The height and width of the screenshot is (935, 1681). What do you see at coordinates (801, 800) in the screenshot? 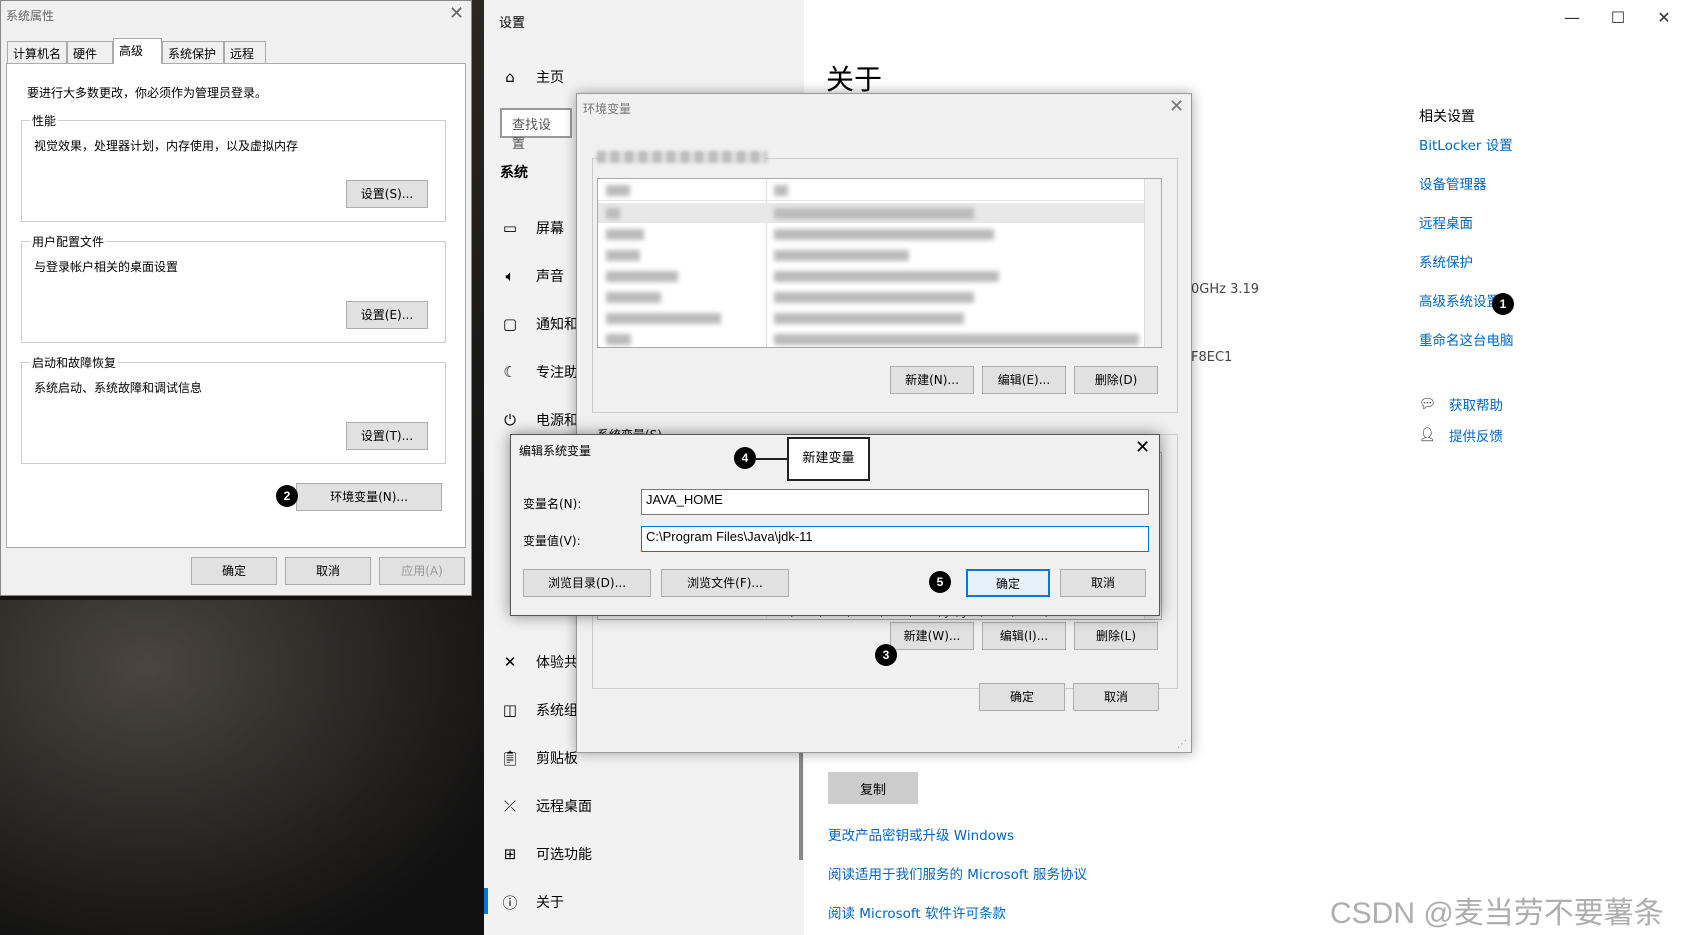
I see `content-scrollbar` at bounding box center [801, 800].